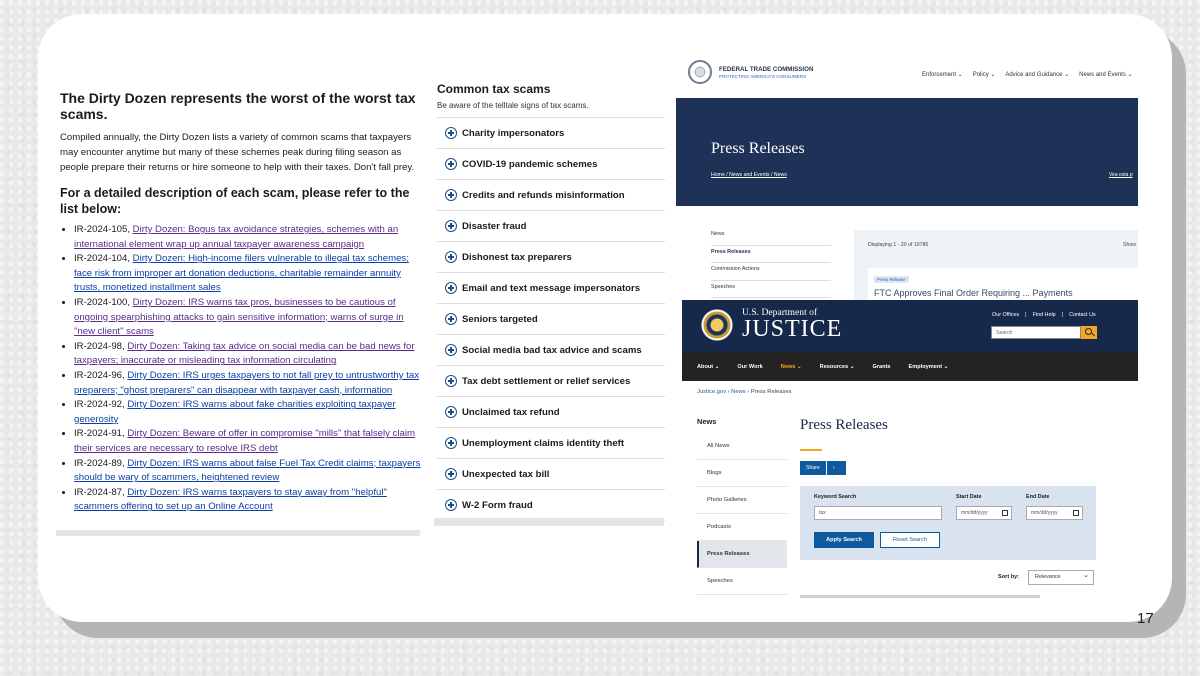 This screenshot has height=676, width=1200. What do you see at coordinates (551, 195) in the screenshot?
I see `accordion-item: Credits and refunds misinformation` at bounding box center [551, 195].